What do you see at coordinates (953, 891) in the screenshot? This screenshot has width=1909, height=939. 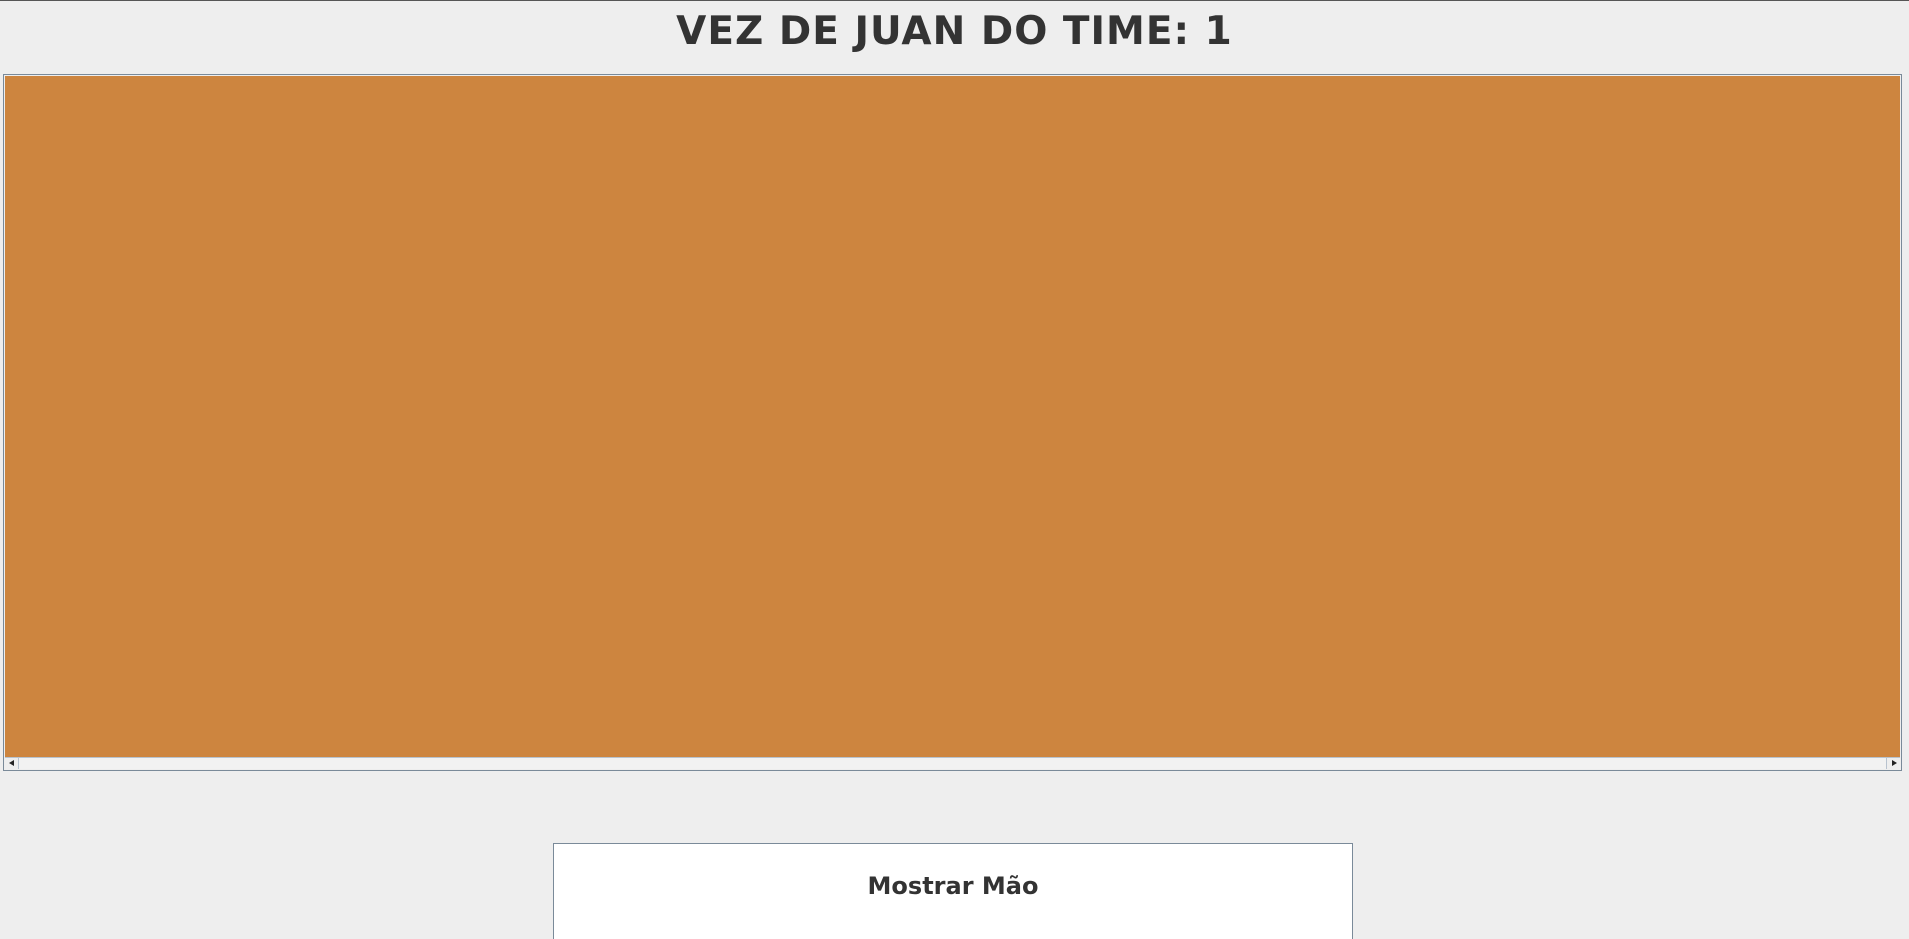 I see `show-hand-button: Mostrar Mão` at bounding box center [953, 891].